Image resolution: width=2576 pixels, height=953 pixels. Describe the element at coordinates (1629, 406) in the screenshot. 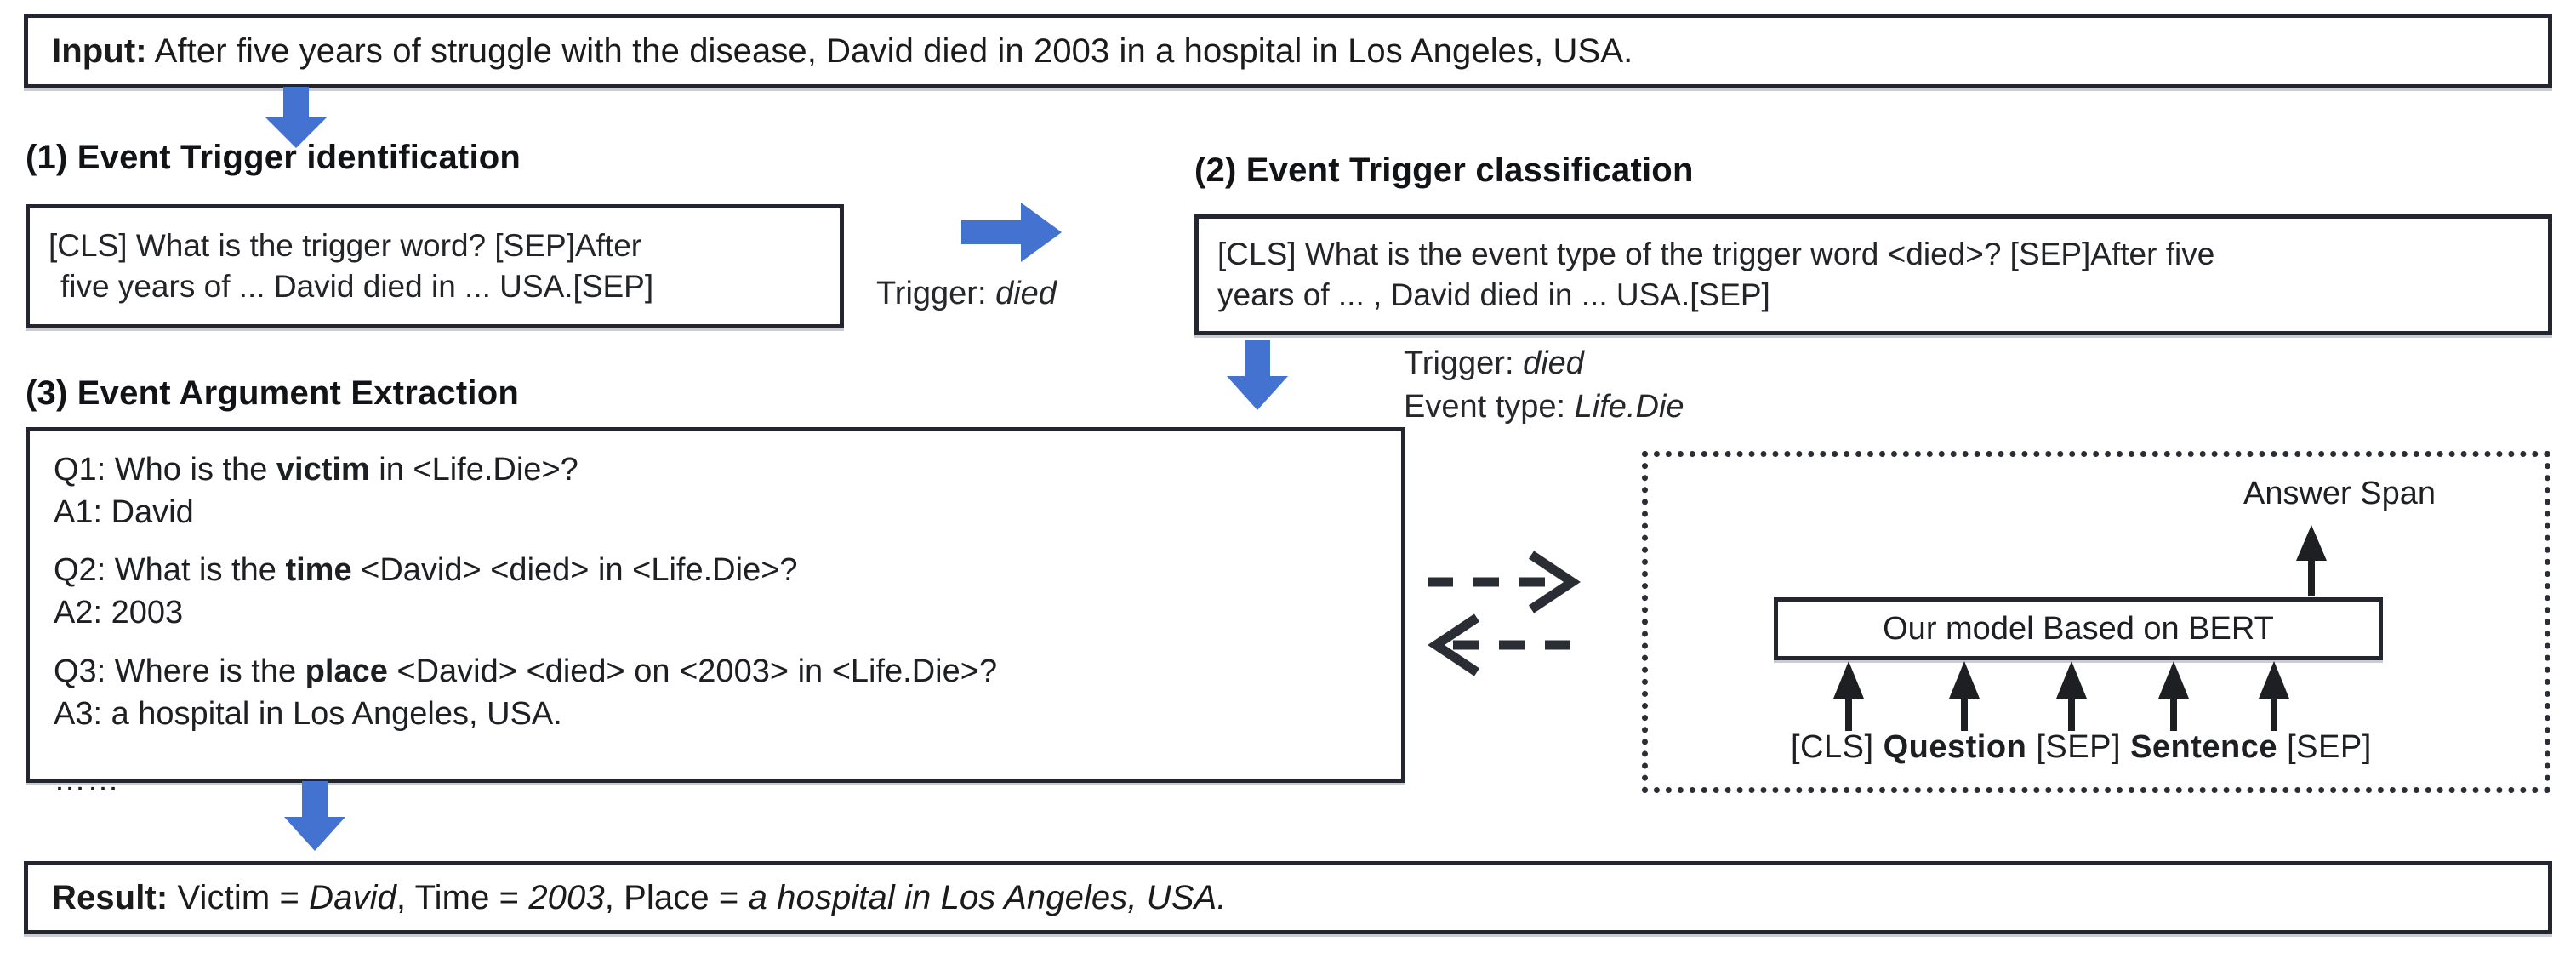

I see `stage2-event-type-value: Life.Die` at that location.